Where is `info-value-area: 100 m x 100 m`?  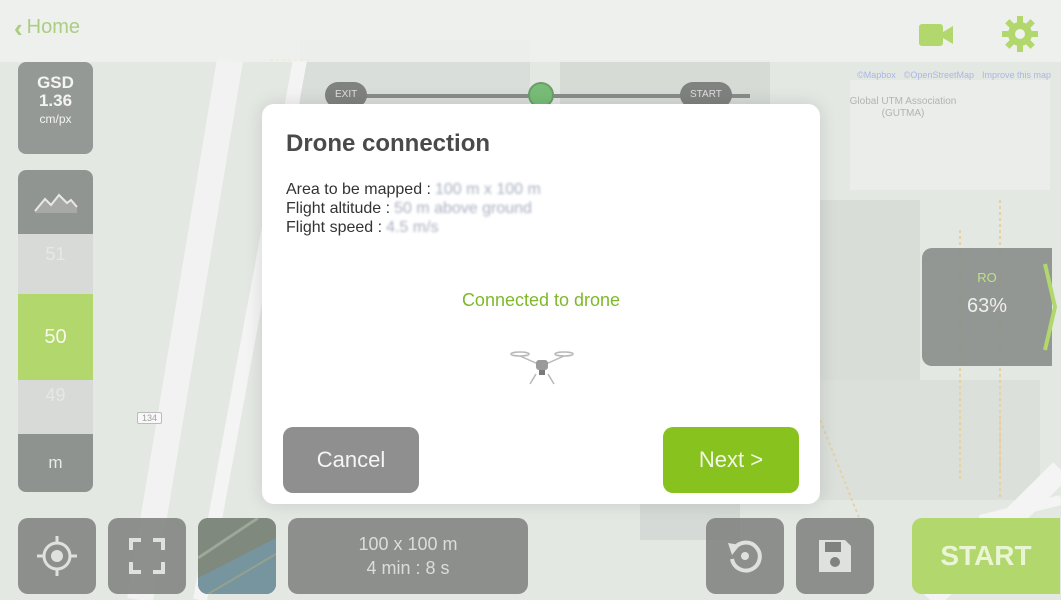 info-value-area: 100 m x 100 m is located at coordinates (487, 189).